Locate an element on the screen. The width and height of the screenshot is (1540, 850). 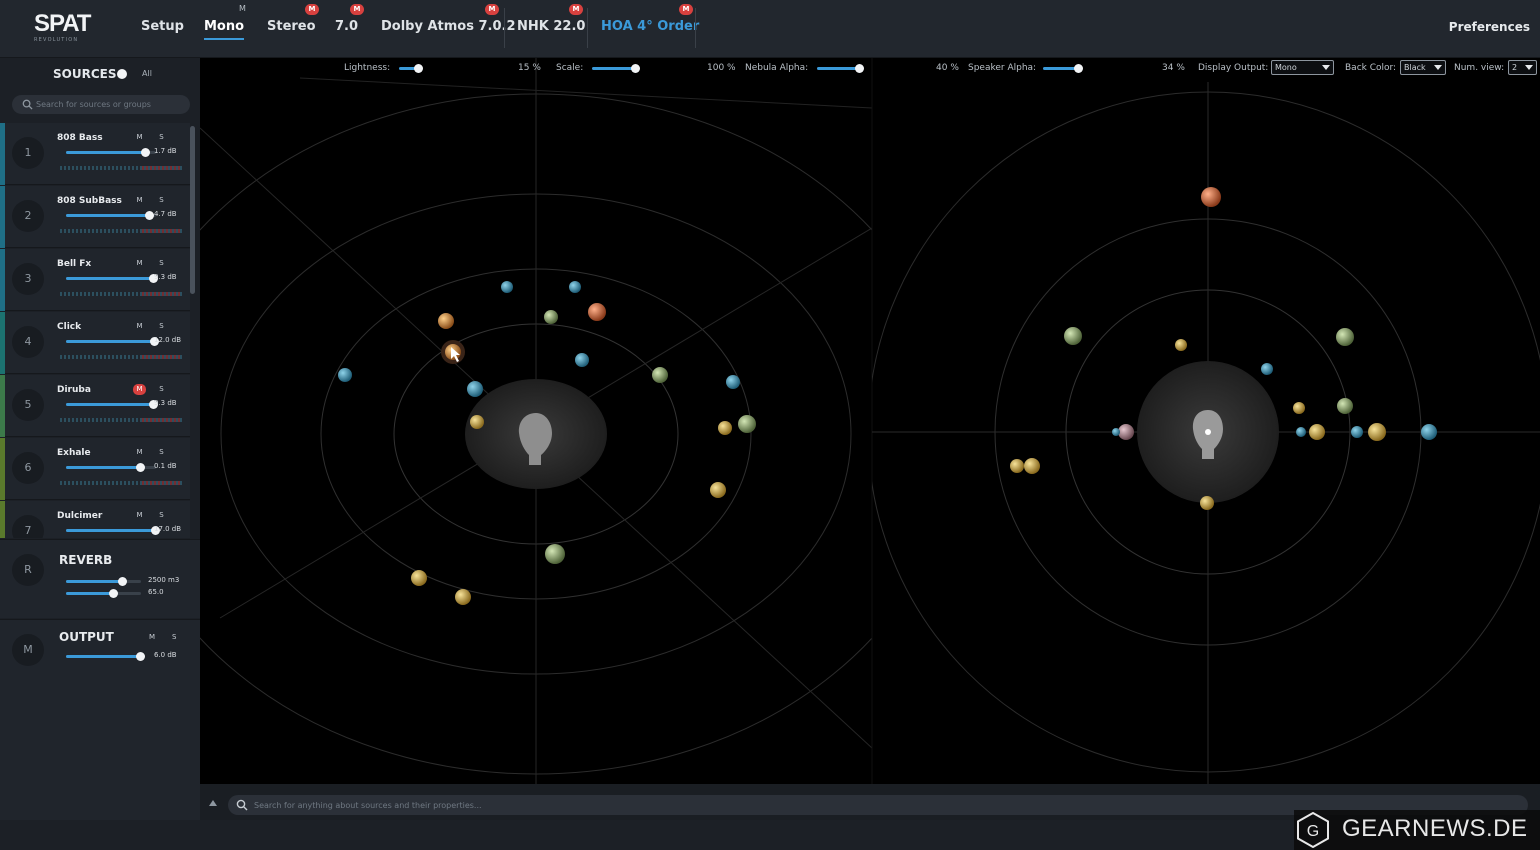
reverb-bus: R REVERB 2500 m3 65.0 is located at coordinates (100, 578).